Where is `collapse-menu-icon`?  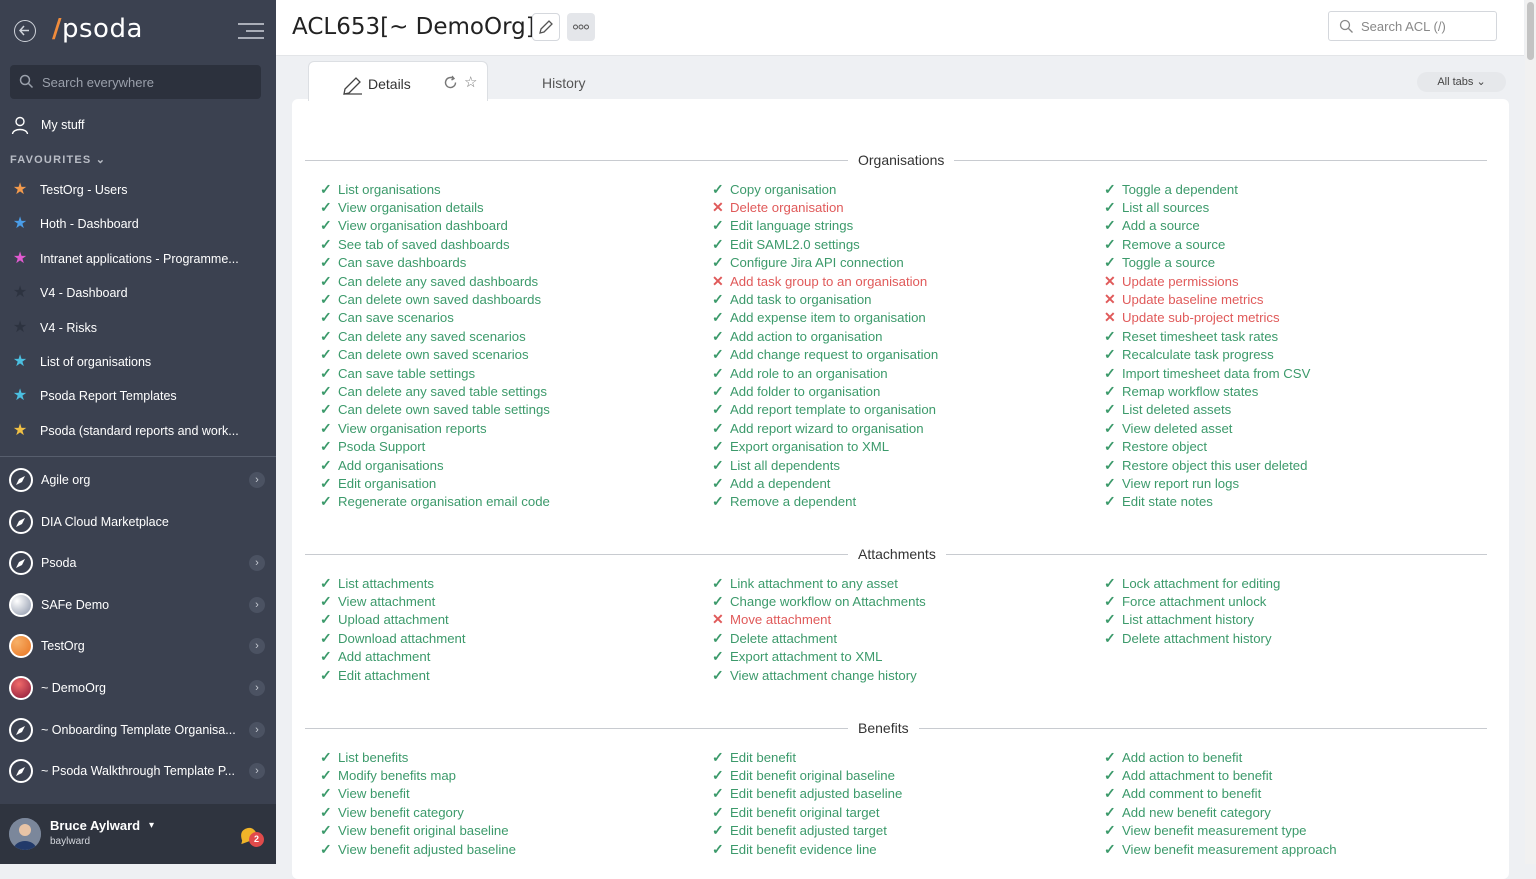
collapse-menu-icon is located at coordinates (251, 31).